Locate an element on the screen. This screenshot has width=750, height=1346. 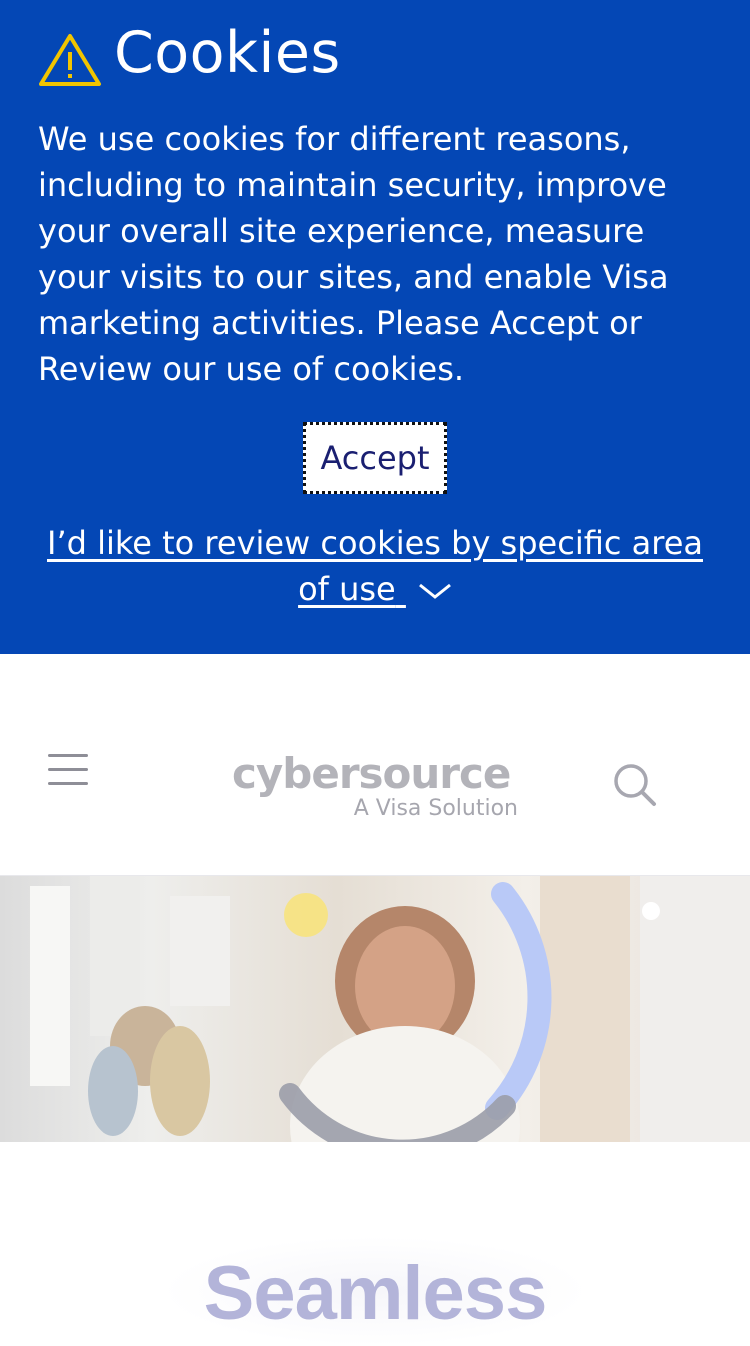
search-icon is located at coordinates (635, 785).